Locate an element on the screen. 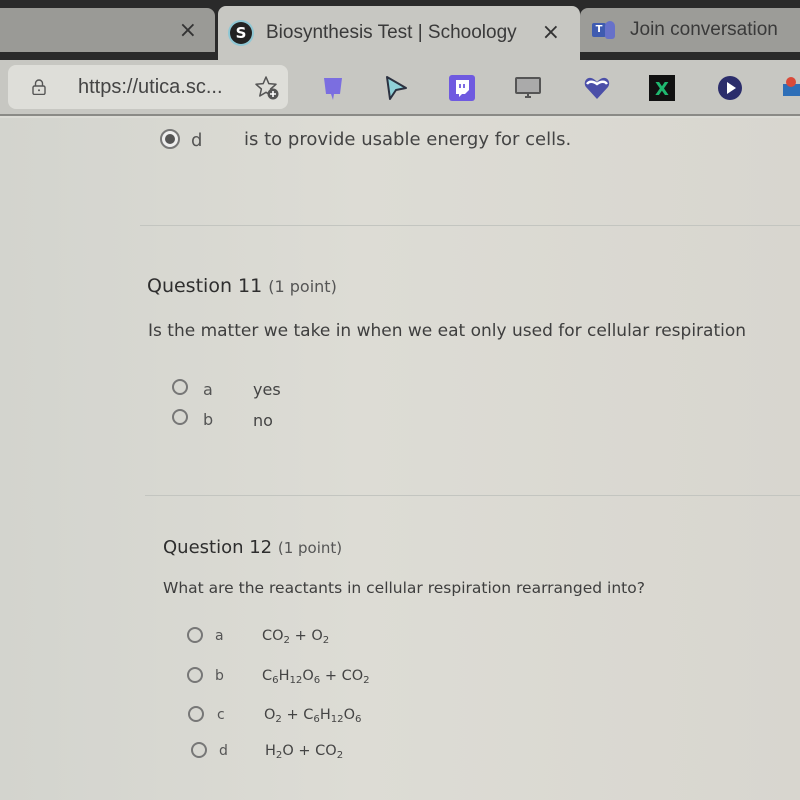 The width and height of the screenshot is (800, 800). tab-title: Biosynthesis Test | Schoology is located at coordinates (391, 32).